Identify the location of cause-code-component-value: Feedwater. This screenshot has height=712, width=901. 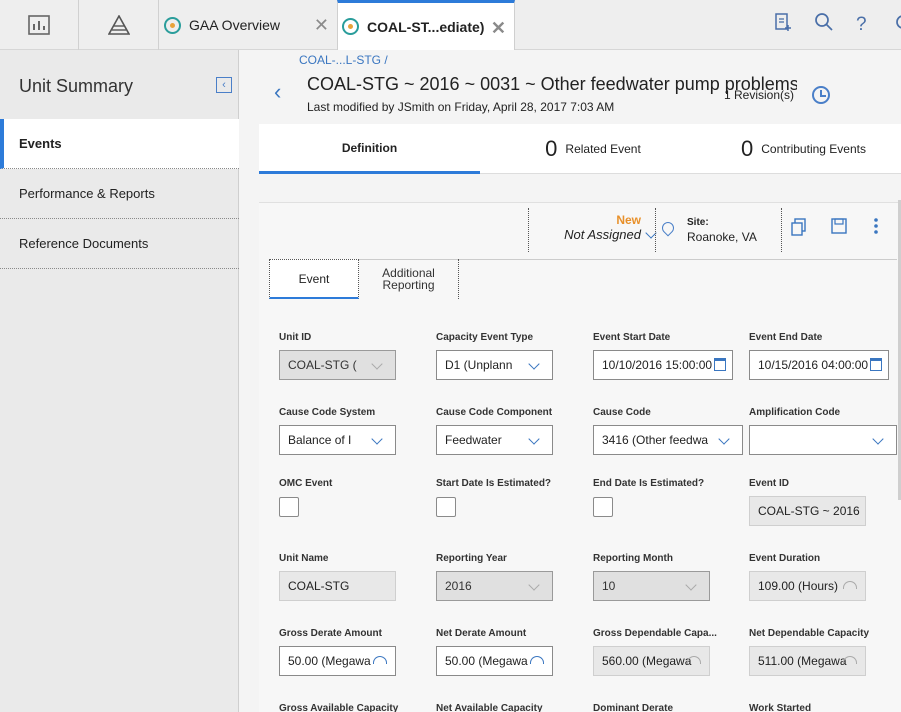
(473, 440).